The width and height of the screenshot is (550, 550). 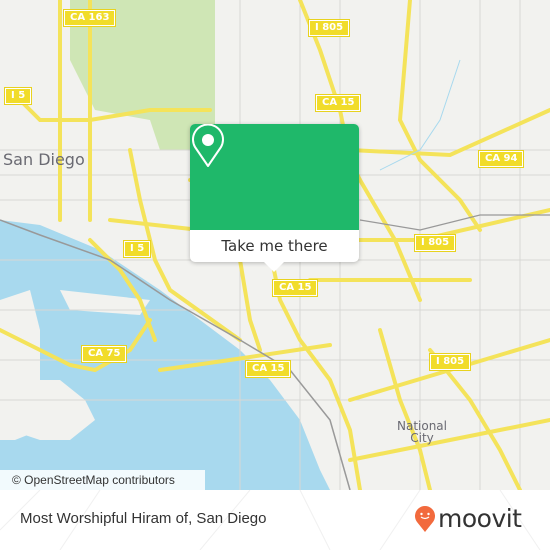 I want to click on map-pin-icon, so click(x=208, y=145).